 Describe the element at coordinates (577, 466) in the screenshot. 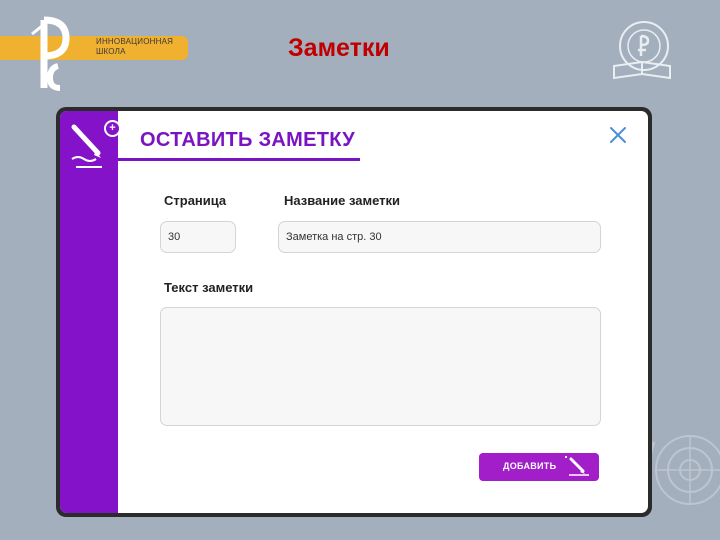

I see `pen-plus-icon` at that location.